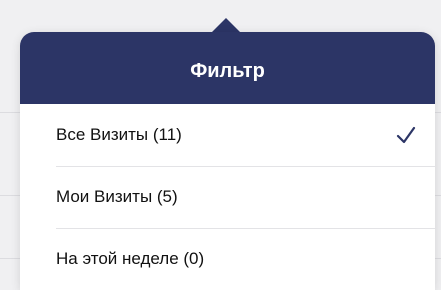  I want to click on checkmark-icon, so click(406, 135).